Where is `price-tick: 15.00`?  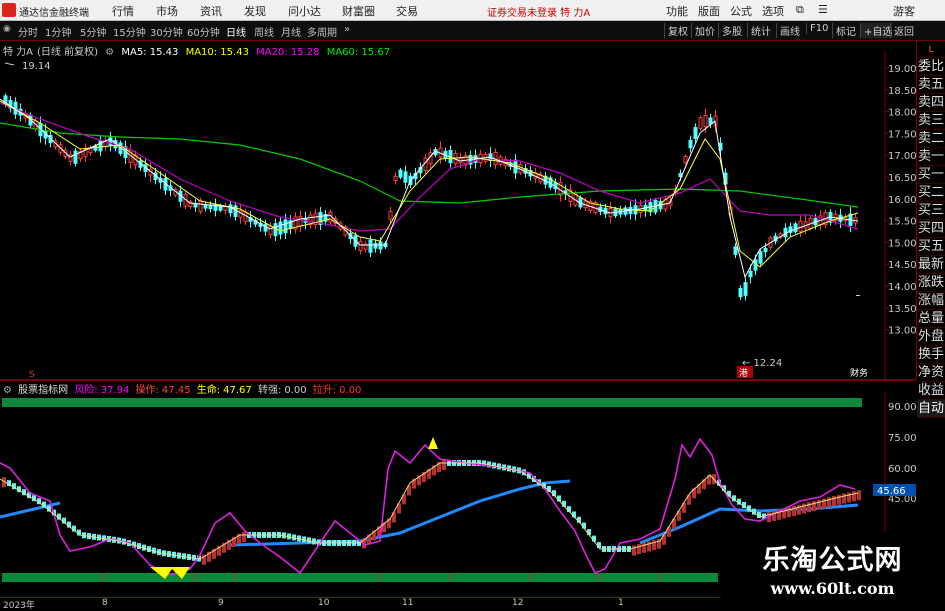
price-tick: 15.00 is located at coordinates (902, 243).